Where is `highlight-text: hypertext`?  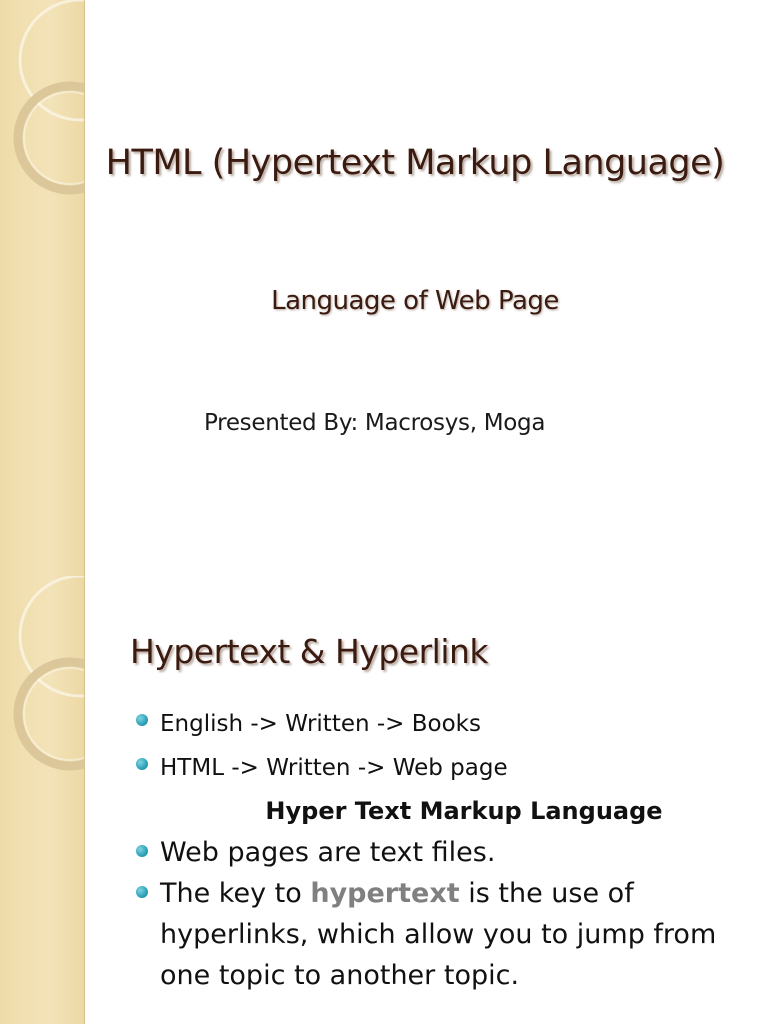
highlight-text: hypertext is located at coordinates (385, 893).